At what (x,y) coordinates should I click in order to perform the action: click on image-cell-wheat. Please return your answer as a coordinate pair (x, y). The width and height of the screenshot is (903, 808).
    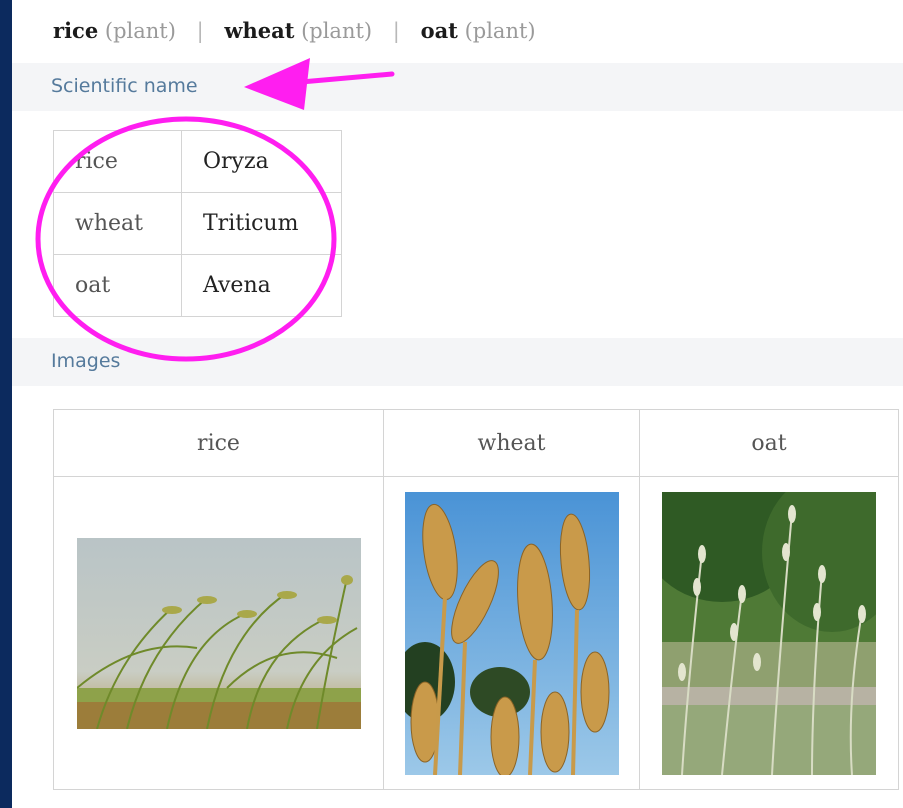
    Looking at the image, I should click on (511, 633).